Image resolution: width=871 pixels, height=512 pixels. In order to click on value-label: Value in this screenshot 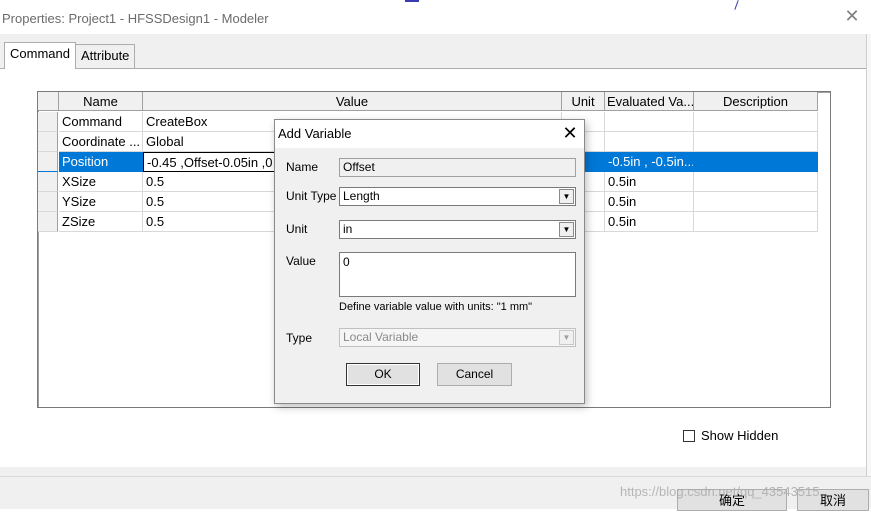, I will do `click(301, 261)`.